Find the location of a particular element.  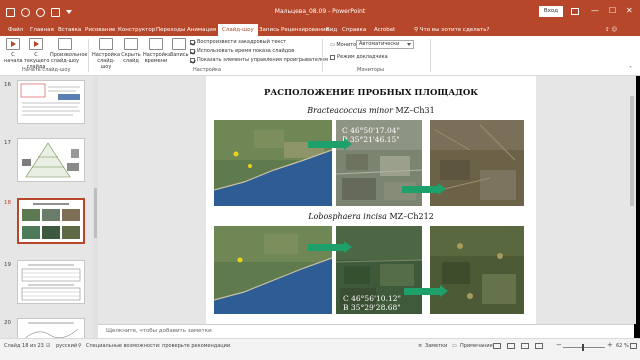

rehearse-label: Настройка времени is located at coordinates (157, 58).